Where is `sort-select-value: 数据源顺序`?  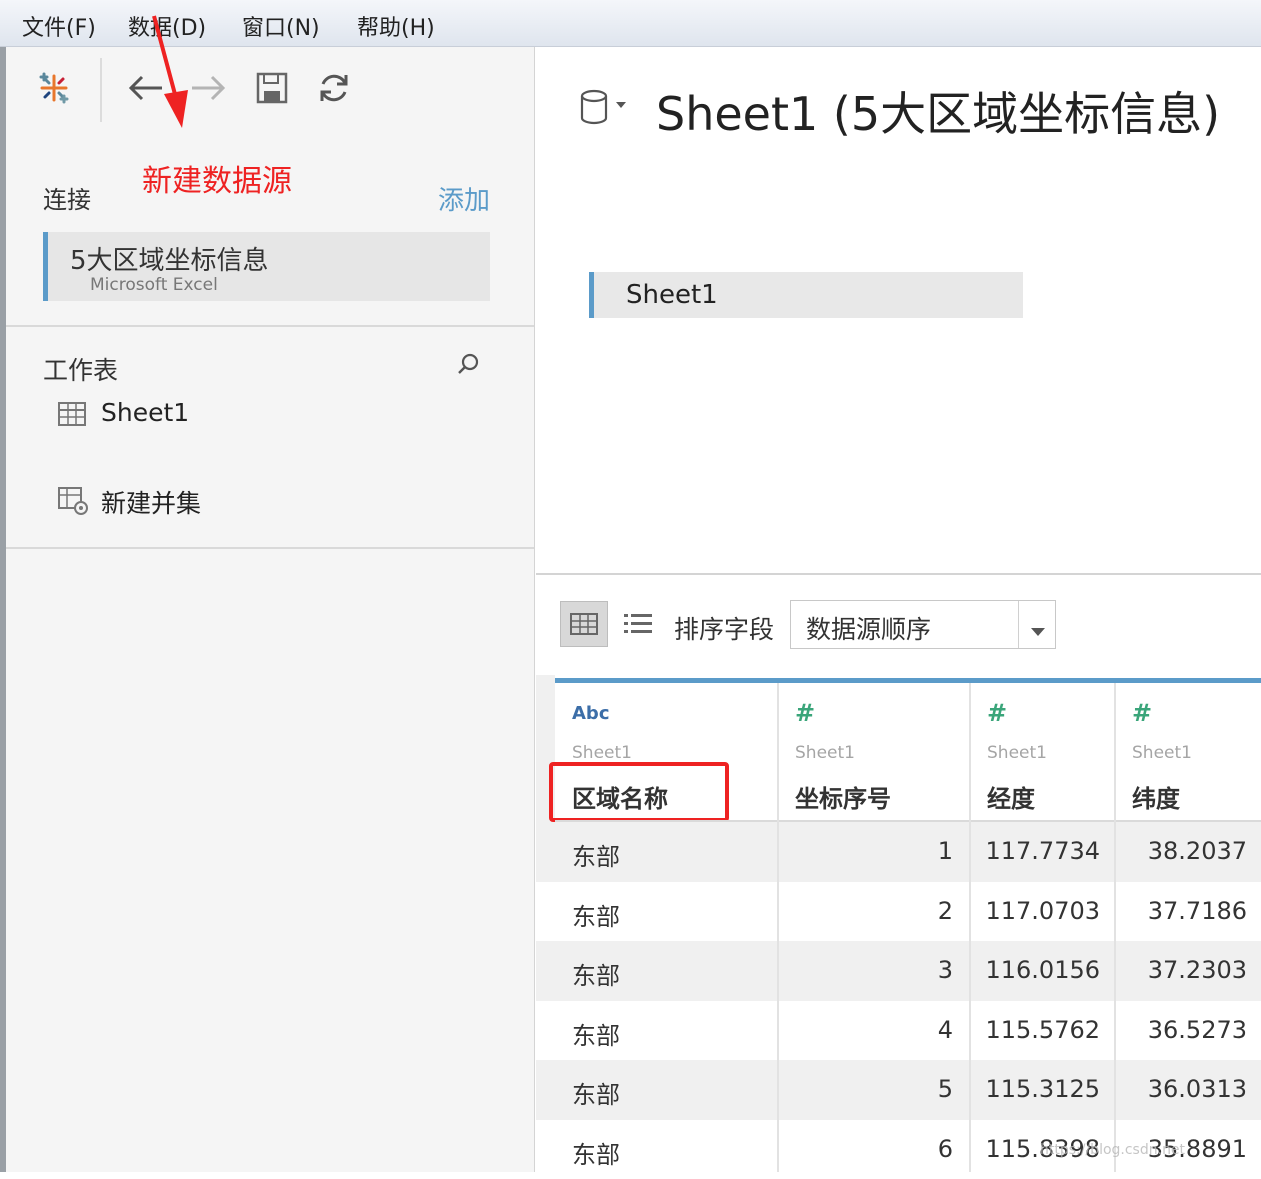
sort-select-value: 数据源顺序 is located at coordinates (868, 628).